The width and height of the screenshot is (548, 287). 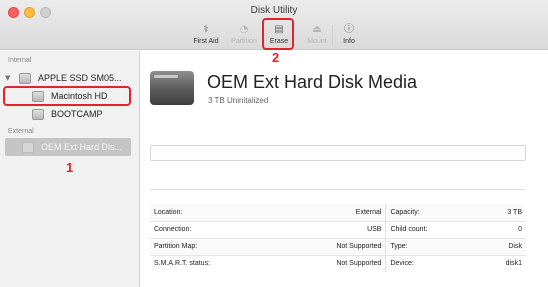 What do you see at coordinates (338, 189) in the screenshot?
I see `divider` at bounding box center [338, 189].